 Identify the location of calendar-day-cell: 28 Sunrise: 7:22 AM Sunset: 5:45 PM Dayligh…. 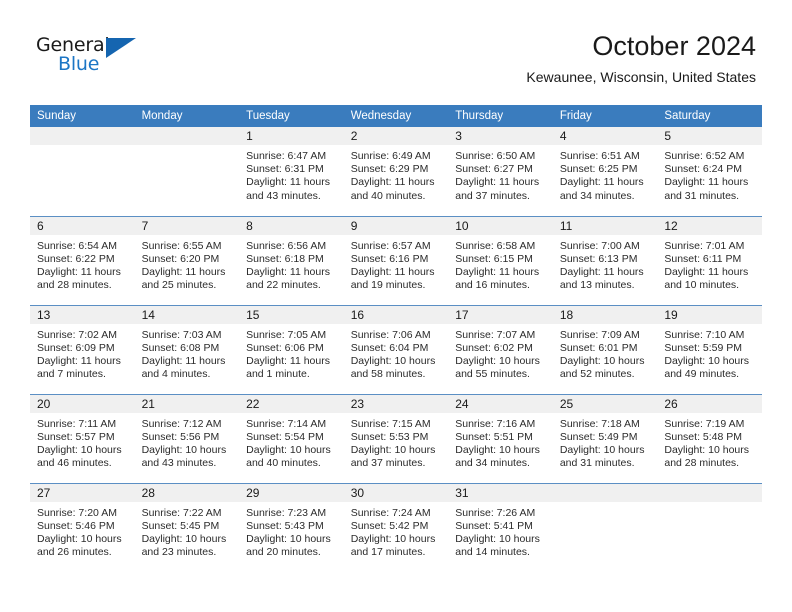
(187, 527).